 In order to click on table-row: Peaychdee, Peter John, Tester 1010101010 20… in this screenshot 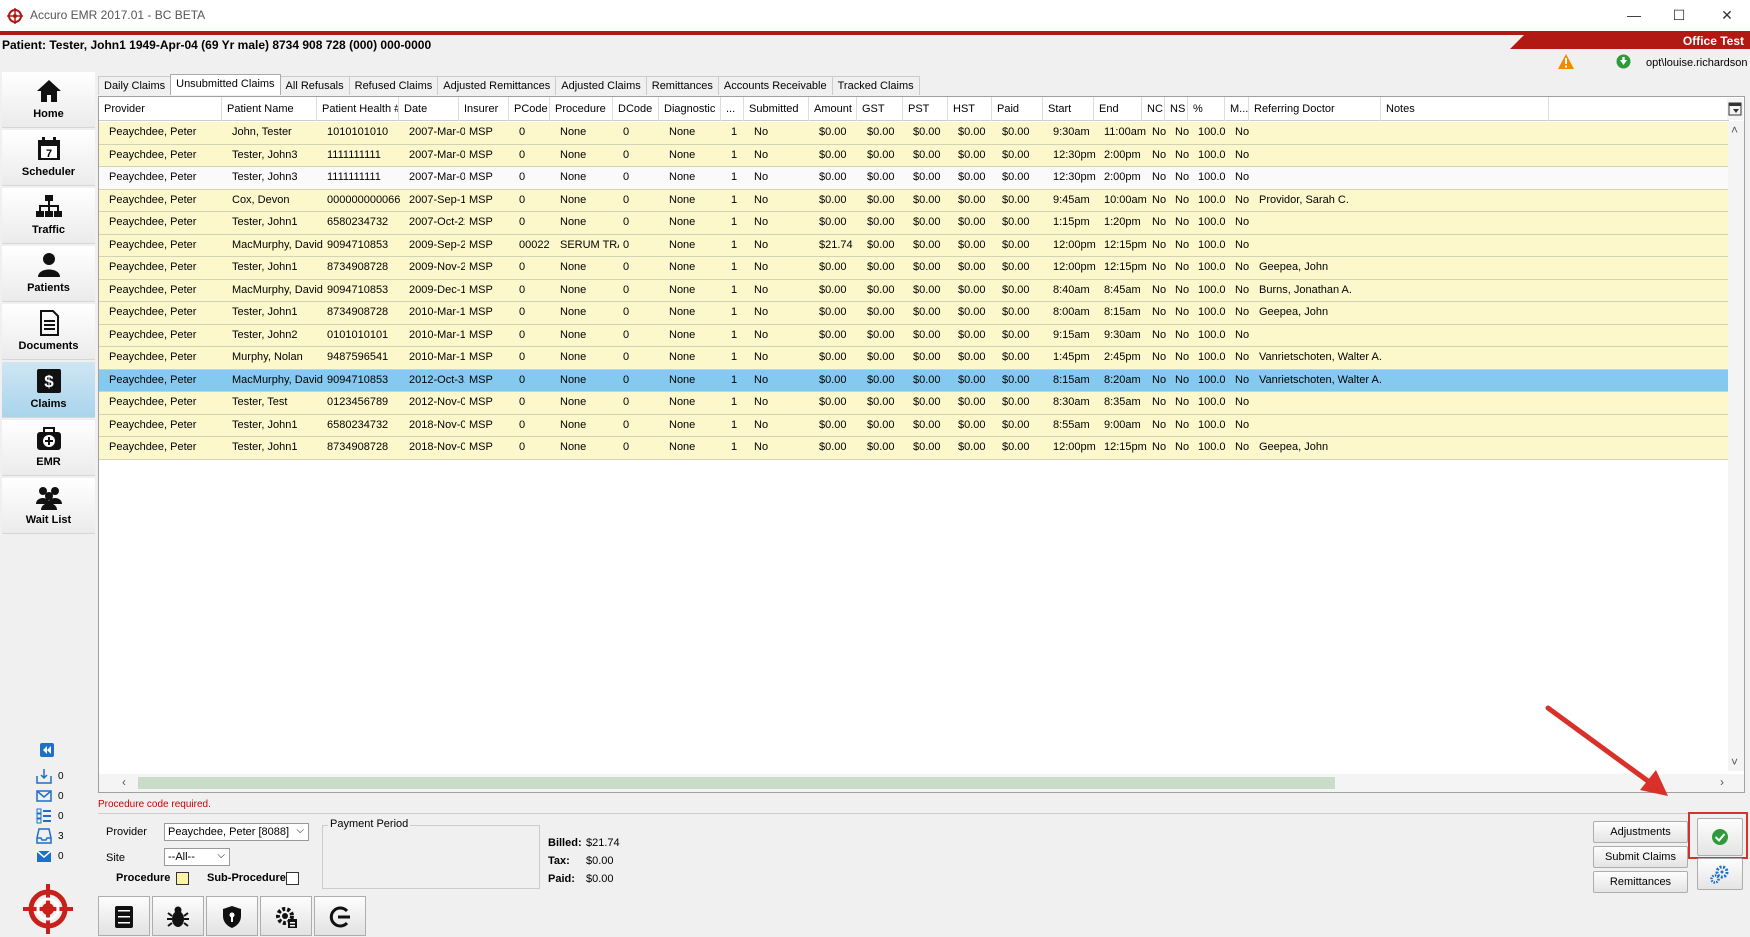, I will do `click(914, 133)`.